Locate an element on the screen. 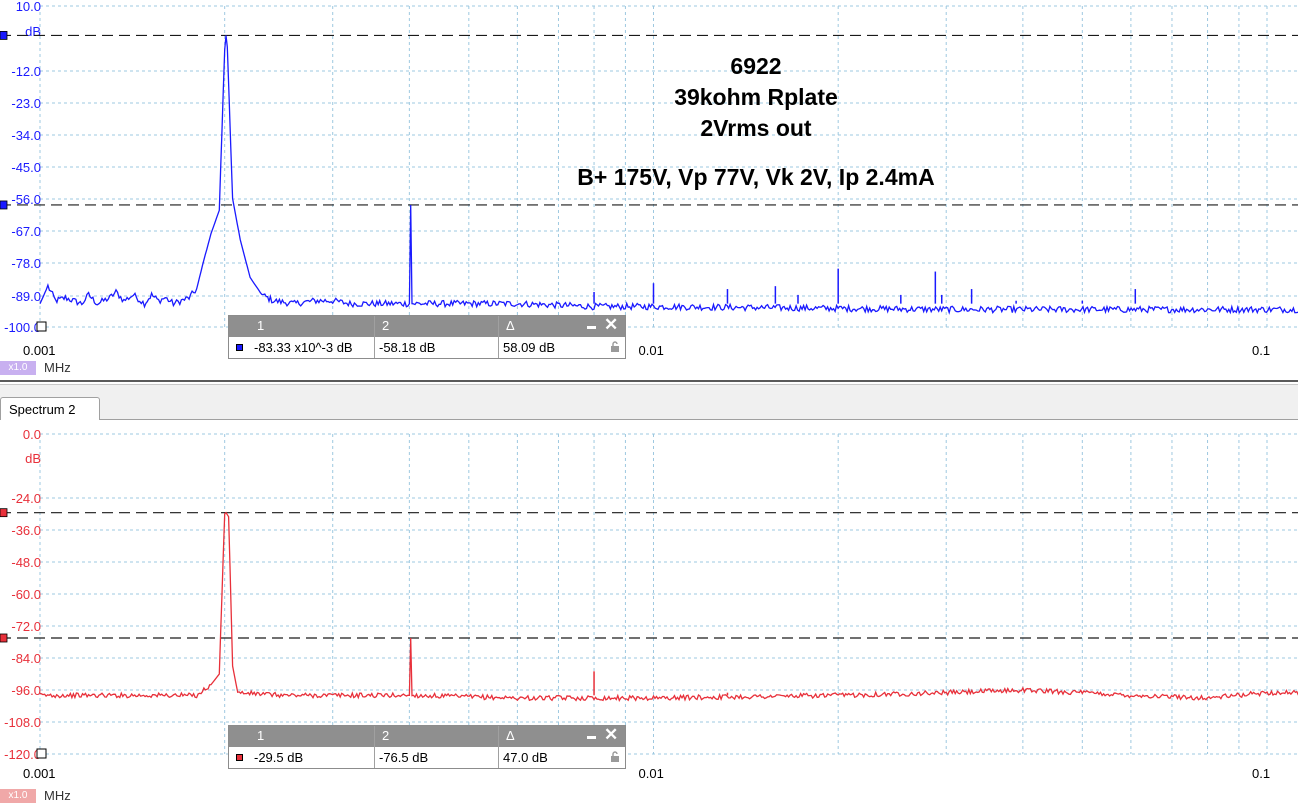 The height and width of the screenshot is (807, 1298). x-zoom-badge-2: x1.0 is located at coordinates (18, 796).